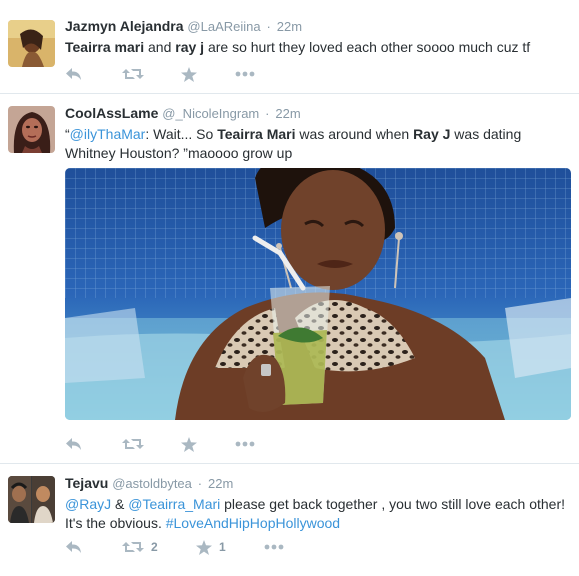 Image resolution: width=579 pixels, height=576 pixels. Describe the element at coordinates (88, 504) in the screenshot. I see `tweet-link: @RayJ` at that location.